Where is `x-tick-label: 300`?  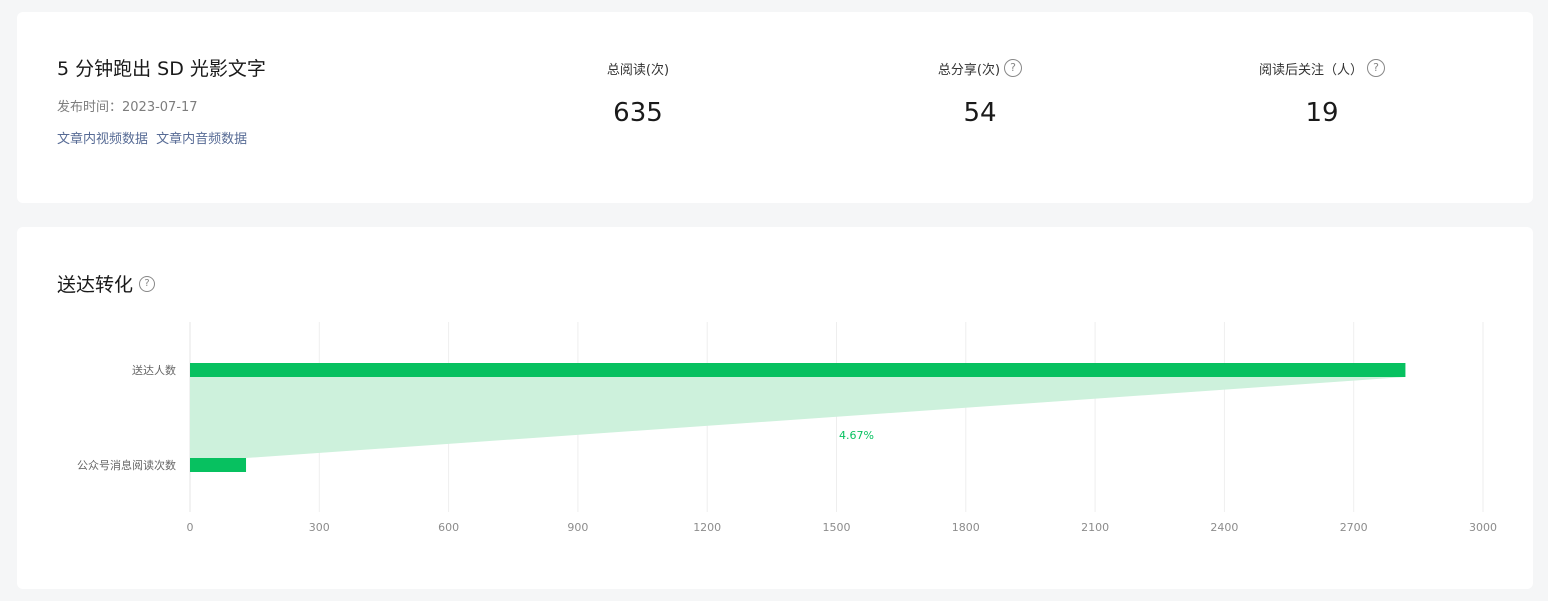 x-tick-label: 300 is located at coordinates (319, 527).